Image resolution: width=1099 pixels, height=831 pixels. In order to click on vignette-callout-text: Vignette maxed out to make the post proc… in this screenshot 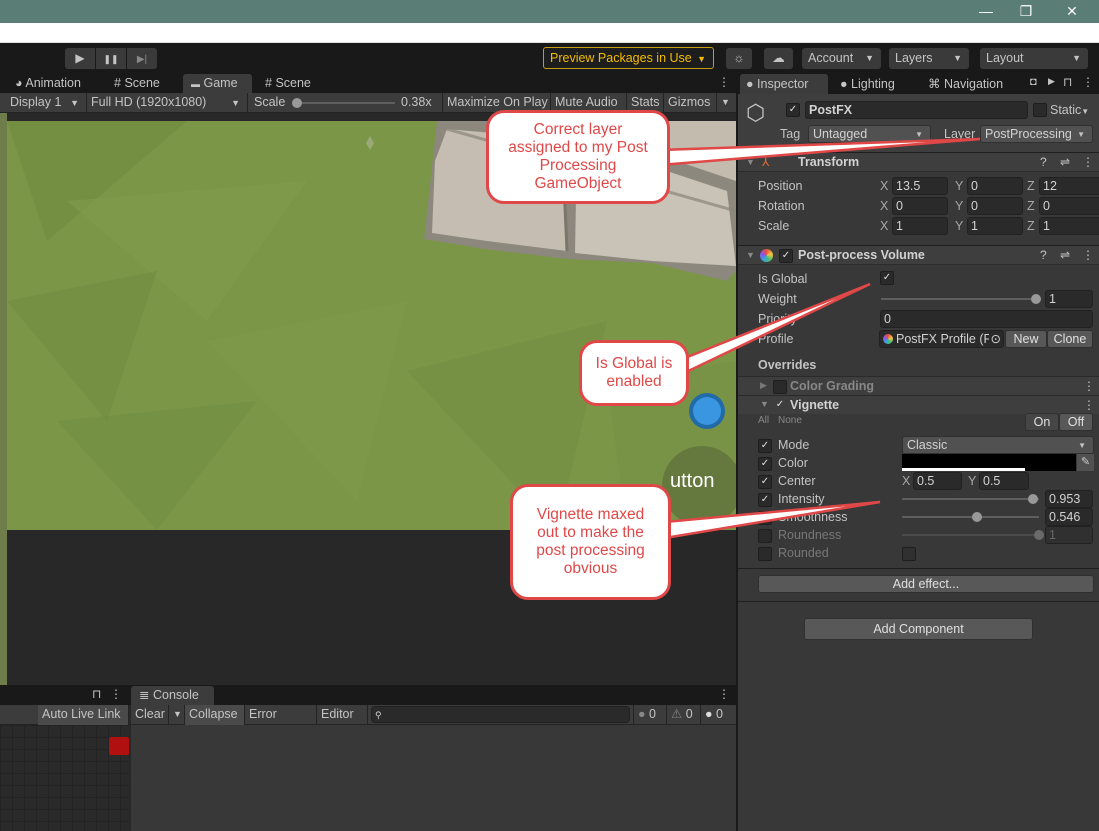, I will do `click(590, 541)`.